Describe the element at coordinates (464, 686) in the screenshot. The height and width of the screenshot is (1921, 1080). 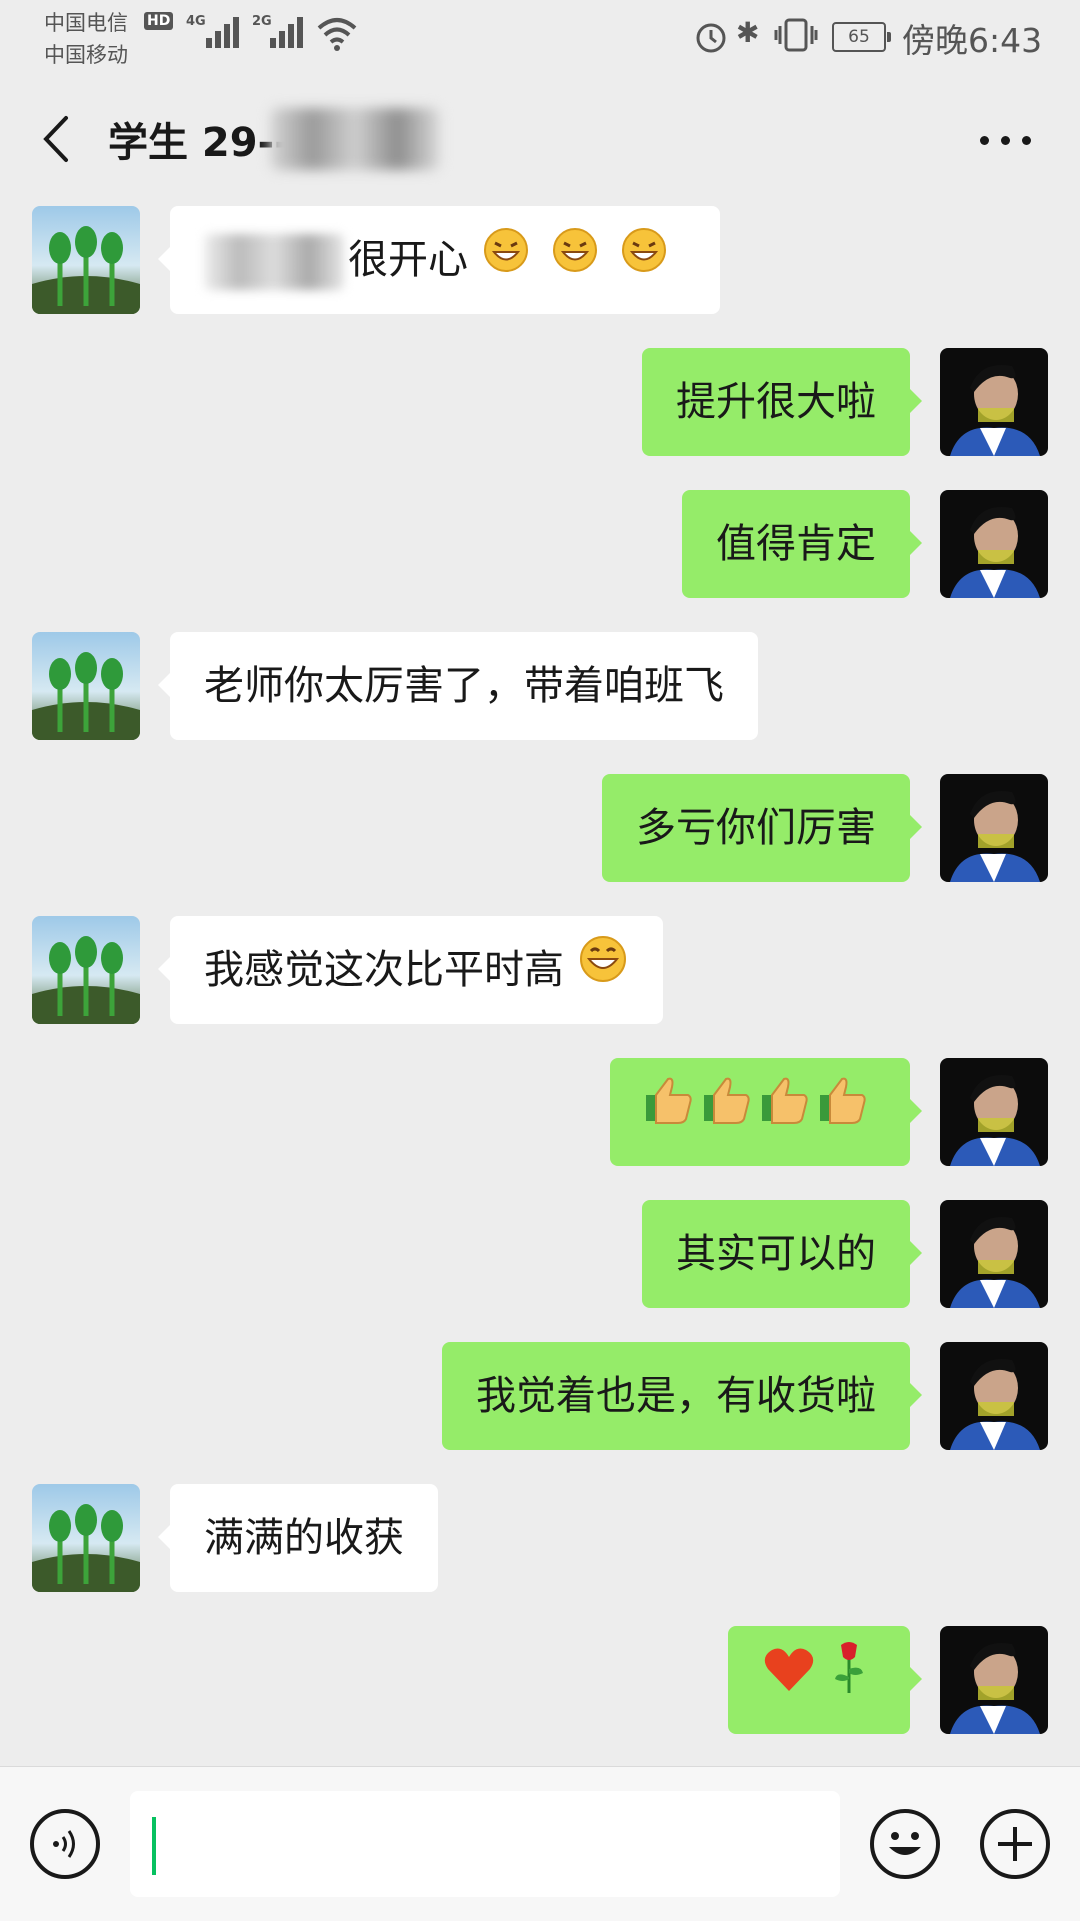
I see `message-text: 老师你太厉害了，带着咱班飞` at that location.